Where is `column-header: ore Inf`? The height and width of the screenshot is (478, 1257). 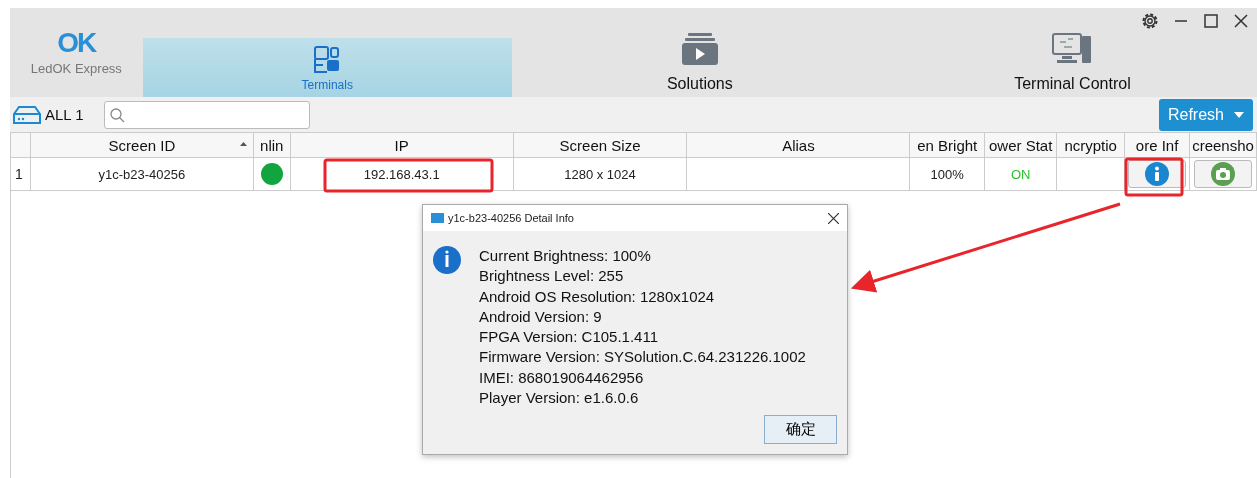
column-header: ore Inf is located at coordinates (1157, 145).